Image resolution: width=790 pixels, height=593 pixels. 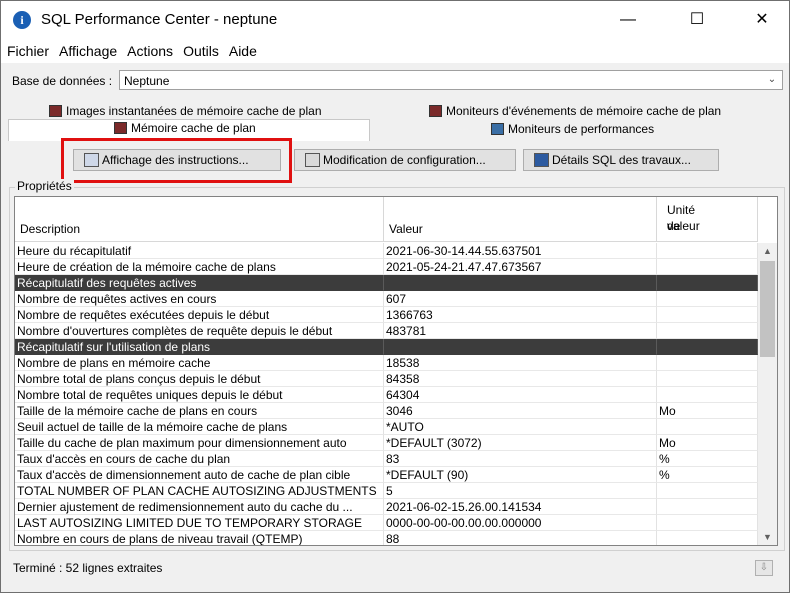 What do you see at coordinates (767, 537) in the screenshot?
I see `scroll-down-icon: ▼` at bounding box center [767, 537].